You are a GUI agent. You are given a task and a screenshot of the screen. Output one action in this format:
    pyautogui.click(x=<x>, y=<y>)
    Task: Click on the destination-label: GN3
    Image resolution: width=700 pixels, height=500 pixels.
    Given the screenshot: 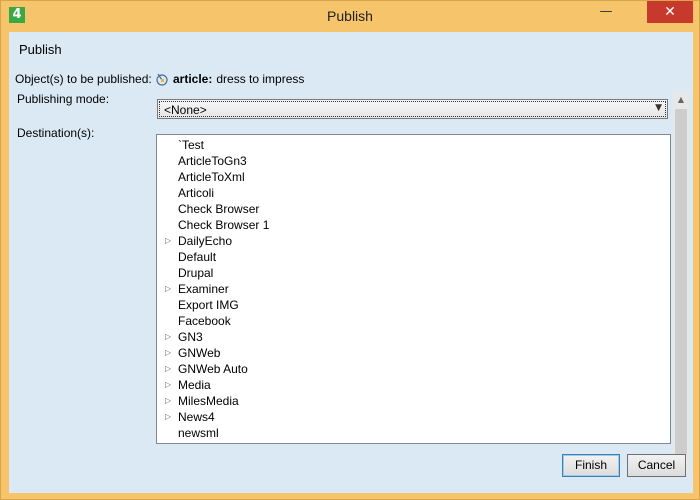 What is the action you would take?
    pyautogui.click(x=190, y=337)
    